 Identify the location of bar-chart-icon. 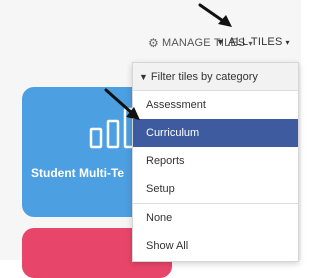
(113, 128).